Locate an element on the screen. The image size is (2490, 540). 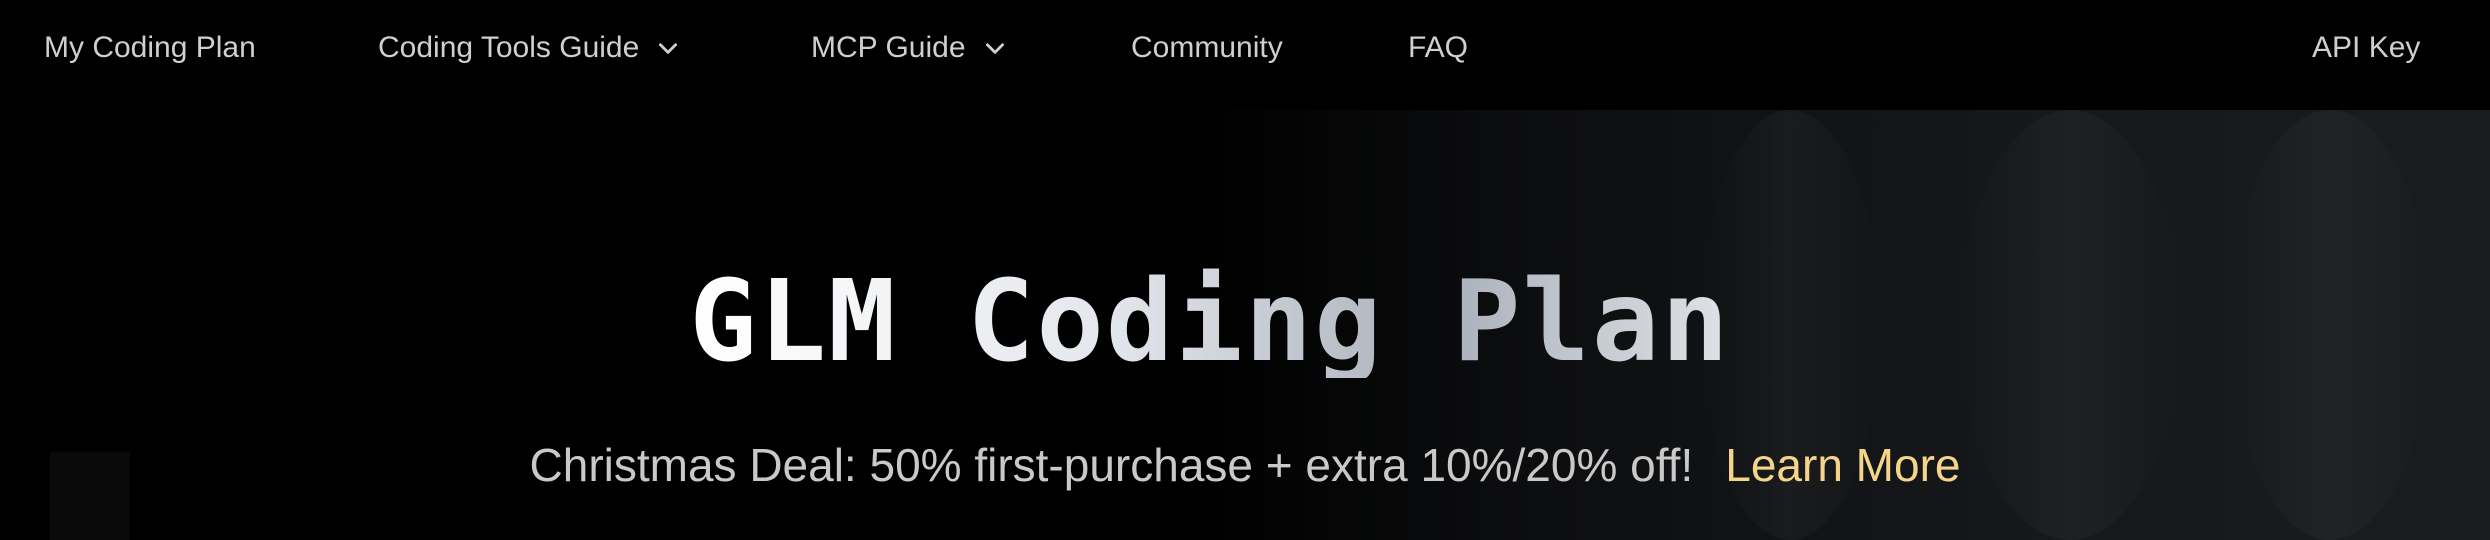
nav-faq: FAQ is located at coordinates (1438, 48).